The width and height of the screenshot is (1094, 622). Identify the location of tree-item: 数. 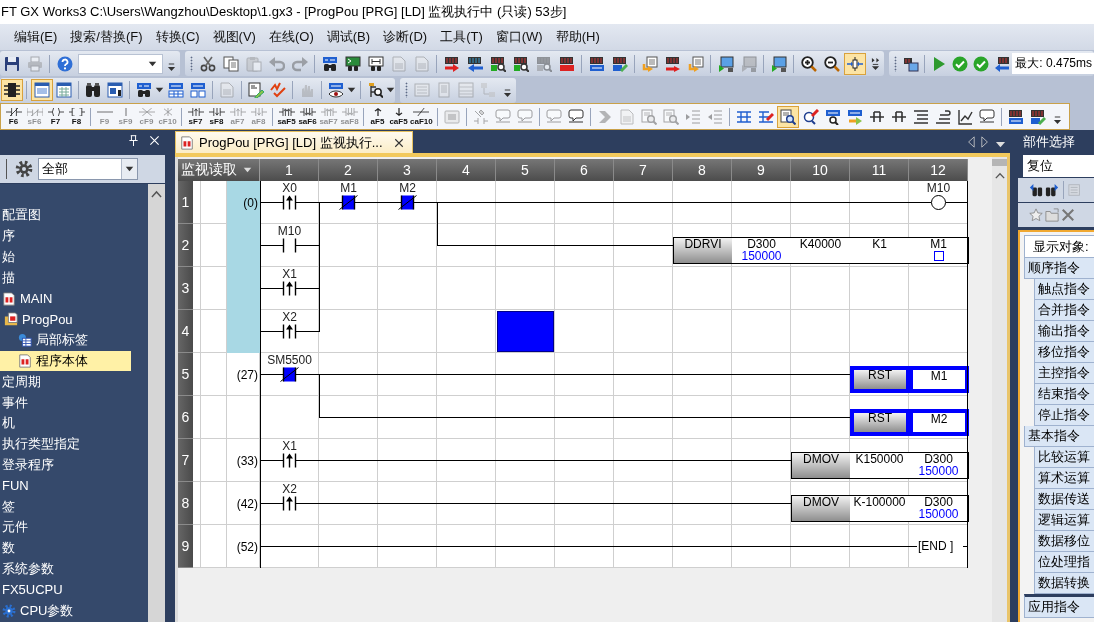
(9, 548).